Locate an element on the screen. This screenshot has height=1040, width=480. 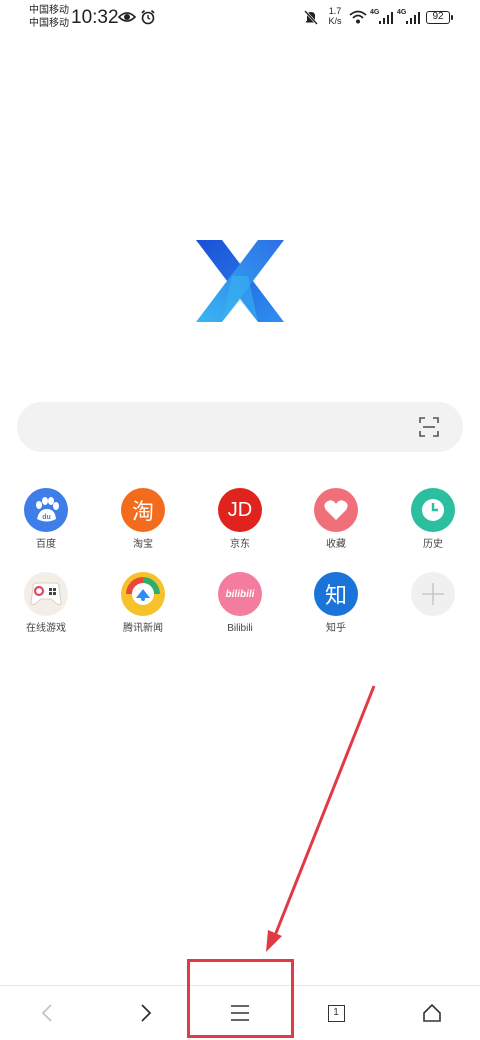
shortcut-zhihu: 知 知乎 is located at coordinates (336, 603).